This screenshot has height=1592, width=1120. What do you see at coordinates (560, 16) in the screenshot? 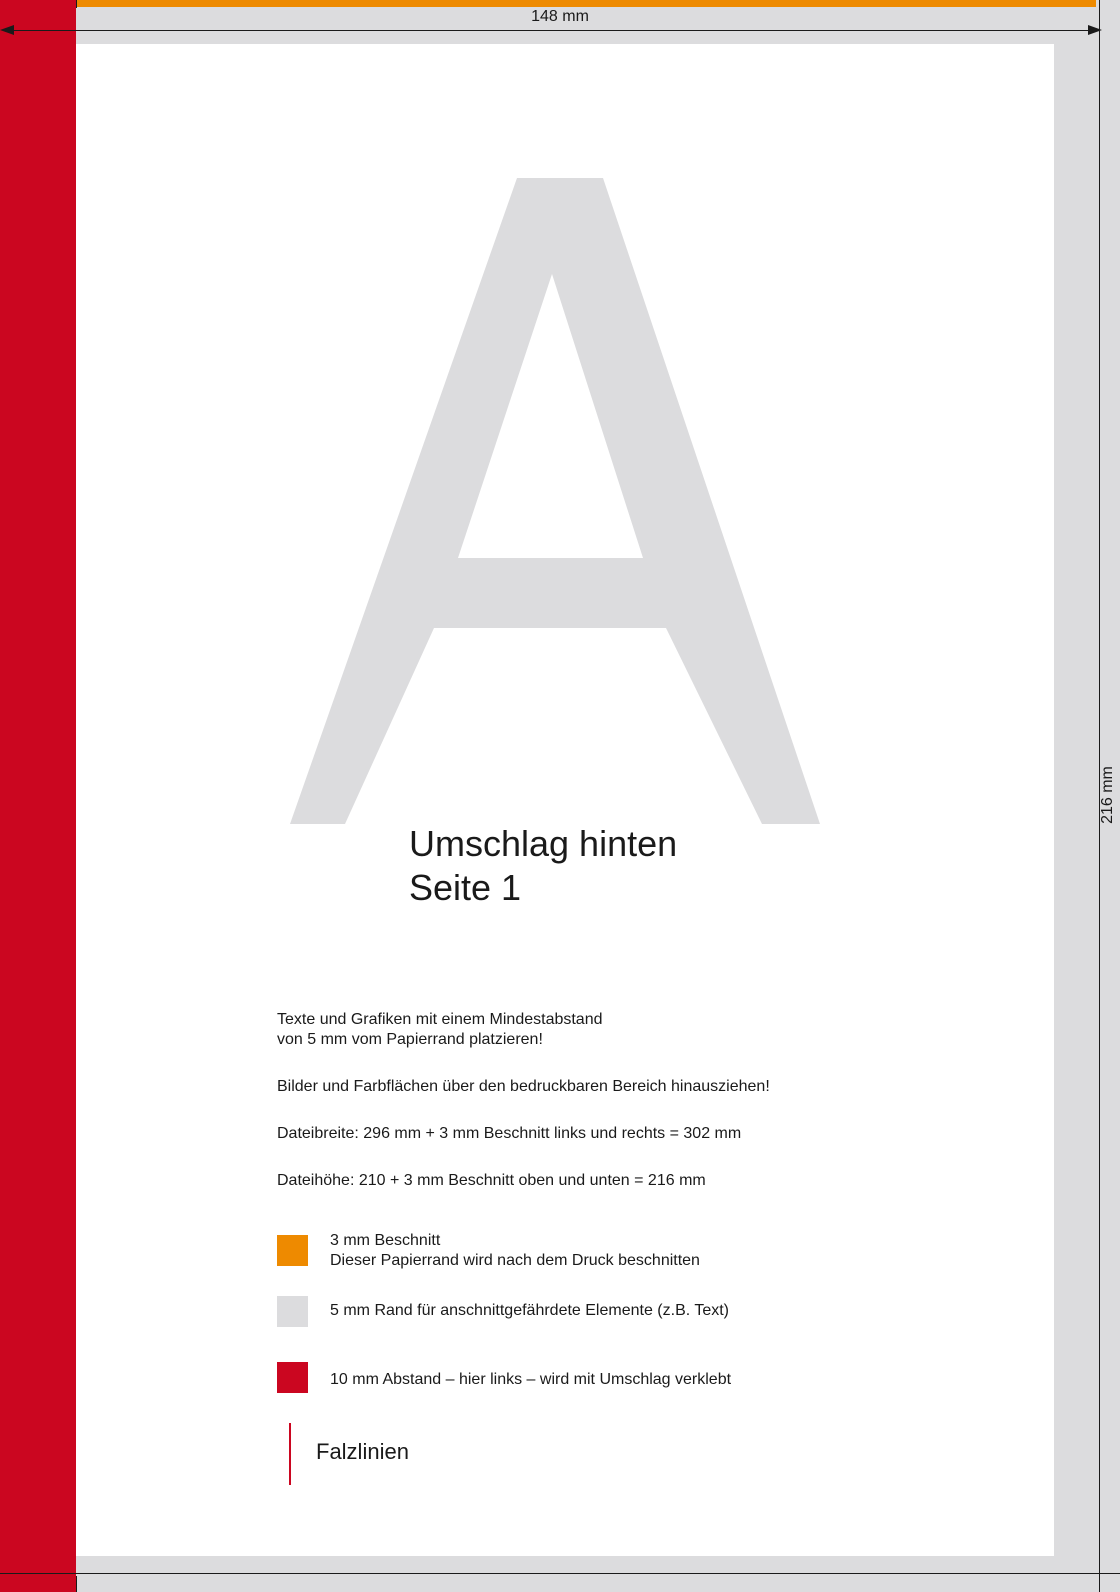
I see `width-label: 148 mm` at bounding box center [560, 16].